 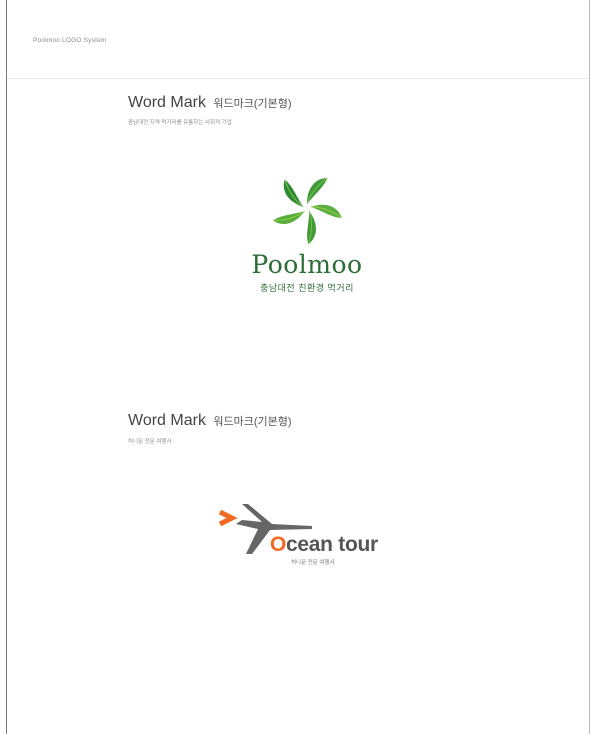 What do you see at coordinates (180, 123) in the screenshot?
I see `section-subtitle: 충남대전 지역 먹거리를 유통하는 사회적 기업` at bounding box center [180, 123].